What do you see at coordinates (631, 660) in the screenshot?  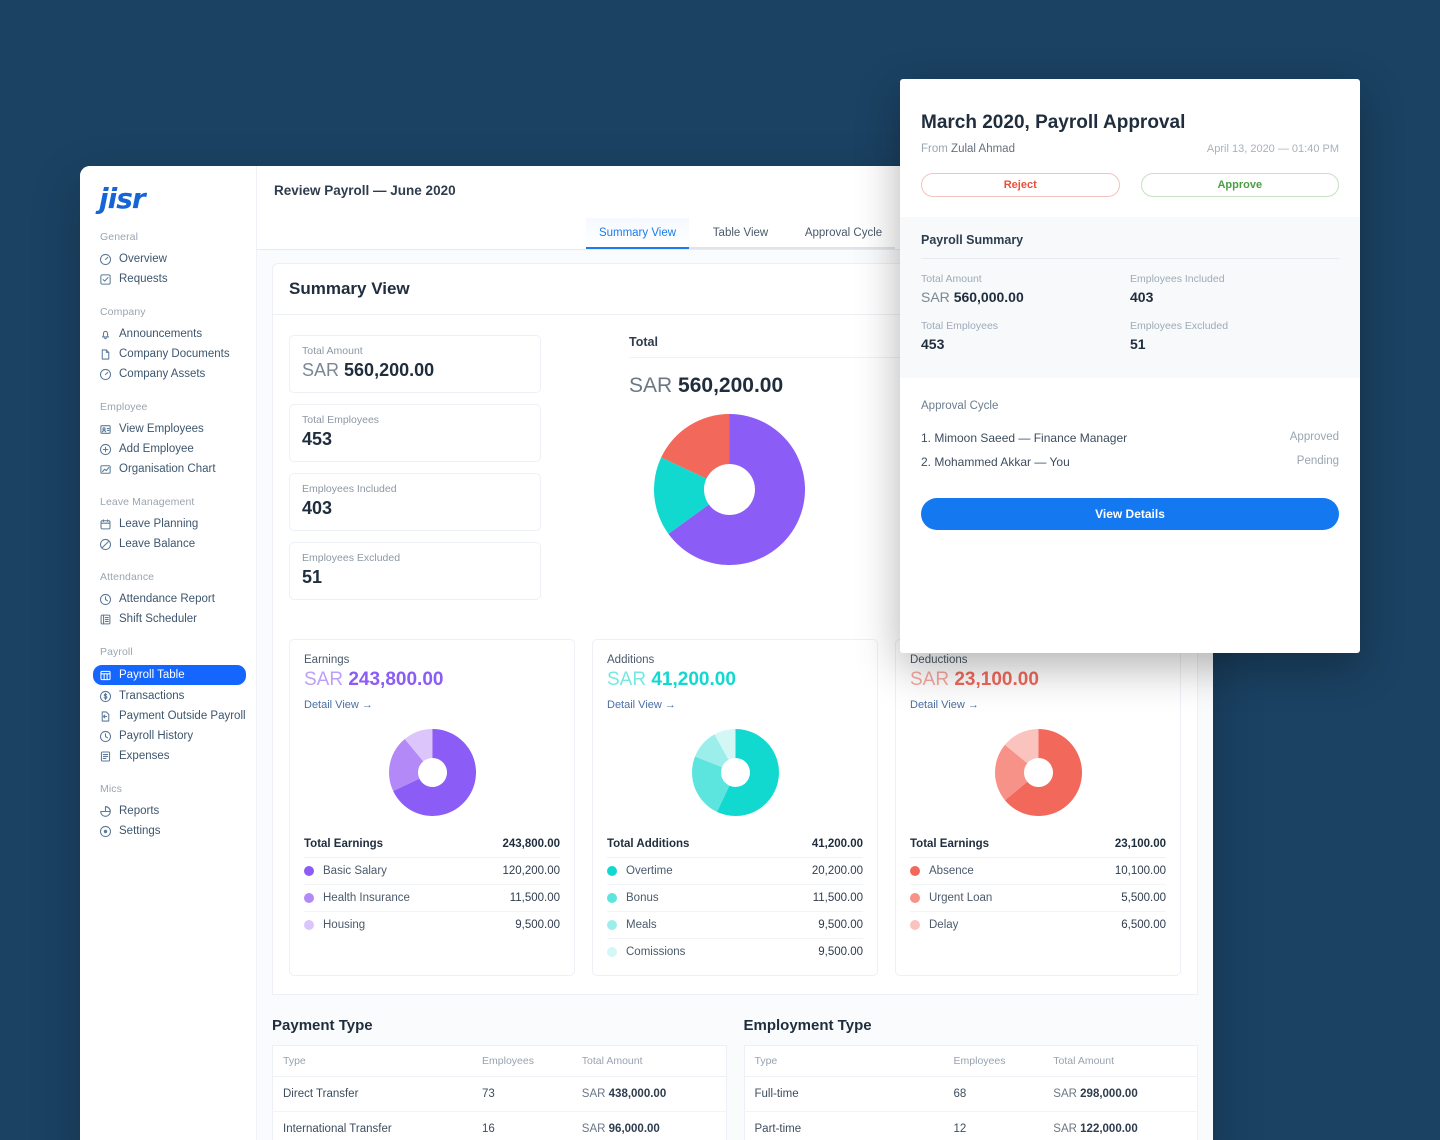 I see `card-title: Additions` at bounding box center [631, 660].